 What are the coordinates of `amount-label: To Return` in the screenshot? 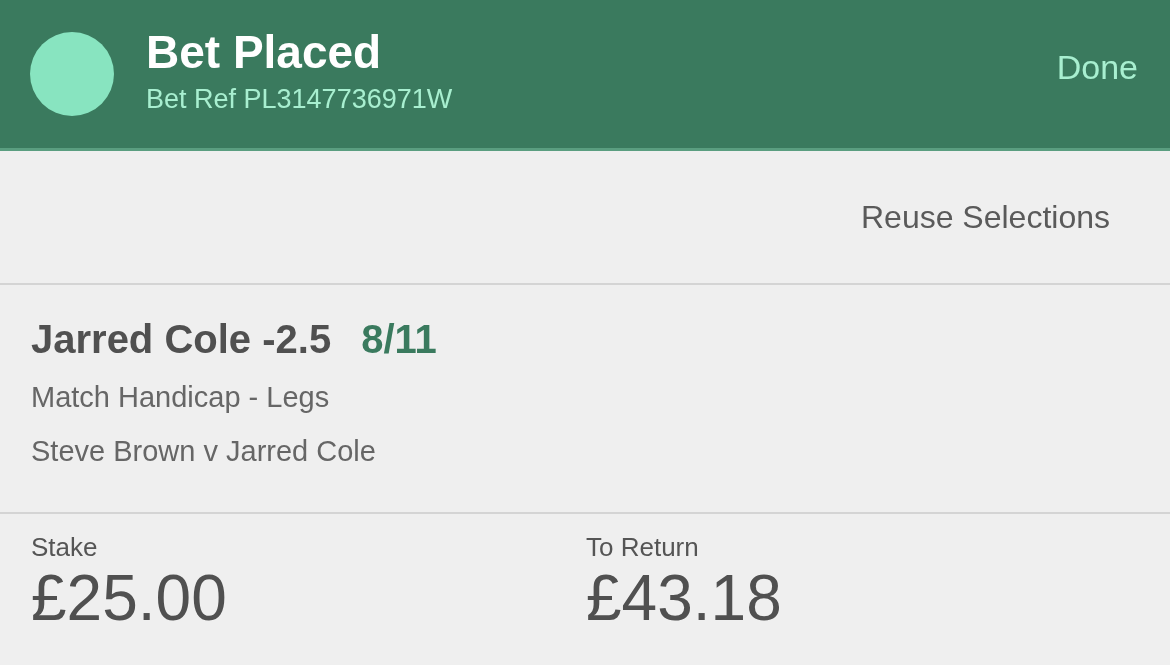 It's located at (643, 547).